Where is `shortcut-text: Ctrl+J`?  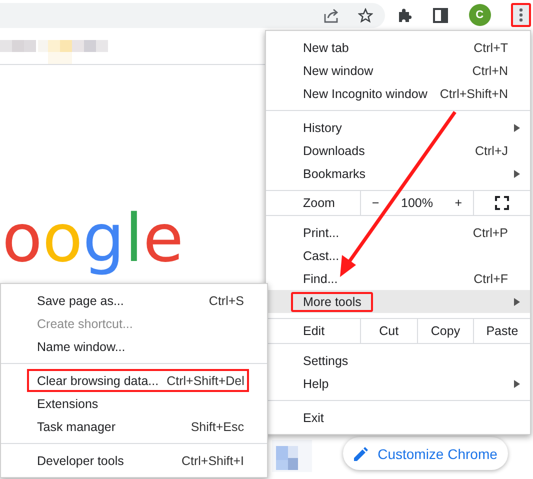
shortcut-text: Ctrl+J is located at coordinates (491, 151).